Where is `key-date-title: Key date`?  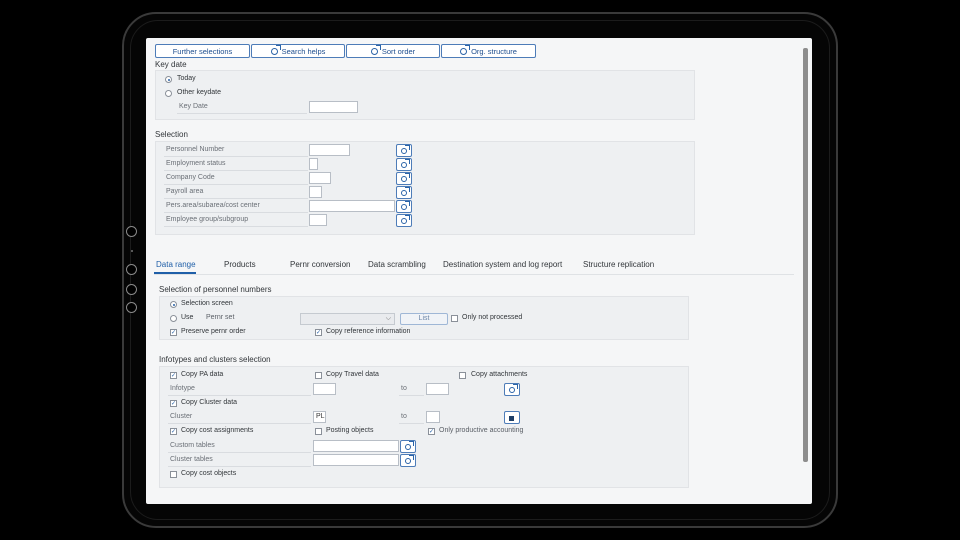
key-date-title: Key date is located at coordinates (171, 64).